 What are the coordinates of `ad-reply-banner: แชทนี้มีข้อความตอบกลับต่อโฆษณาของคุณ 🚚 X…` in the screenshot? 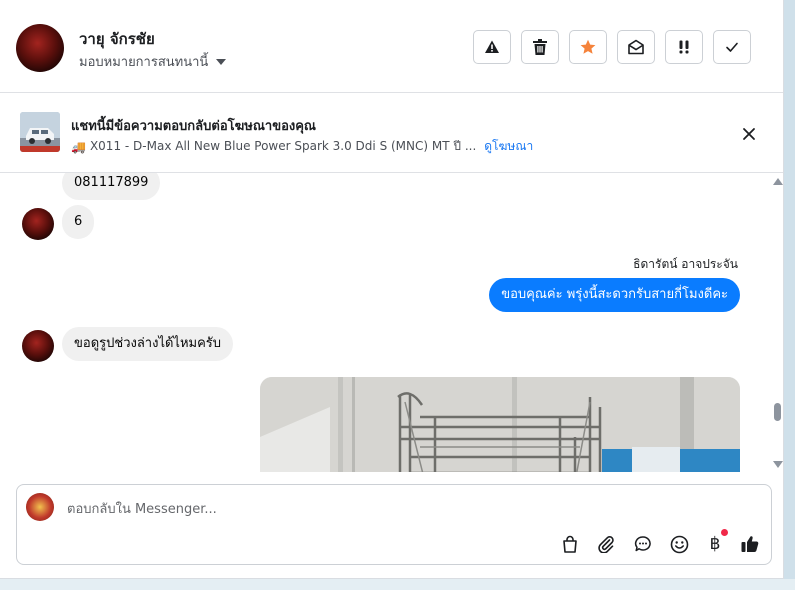 It's located at (391, 133).